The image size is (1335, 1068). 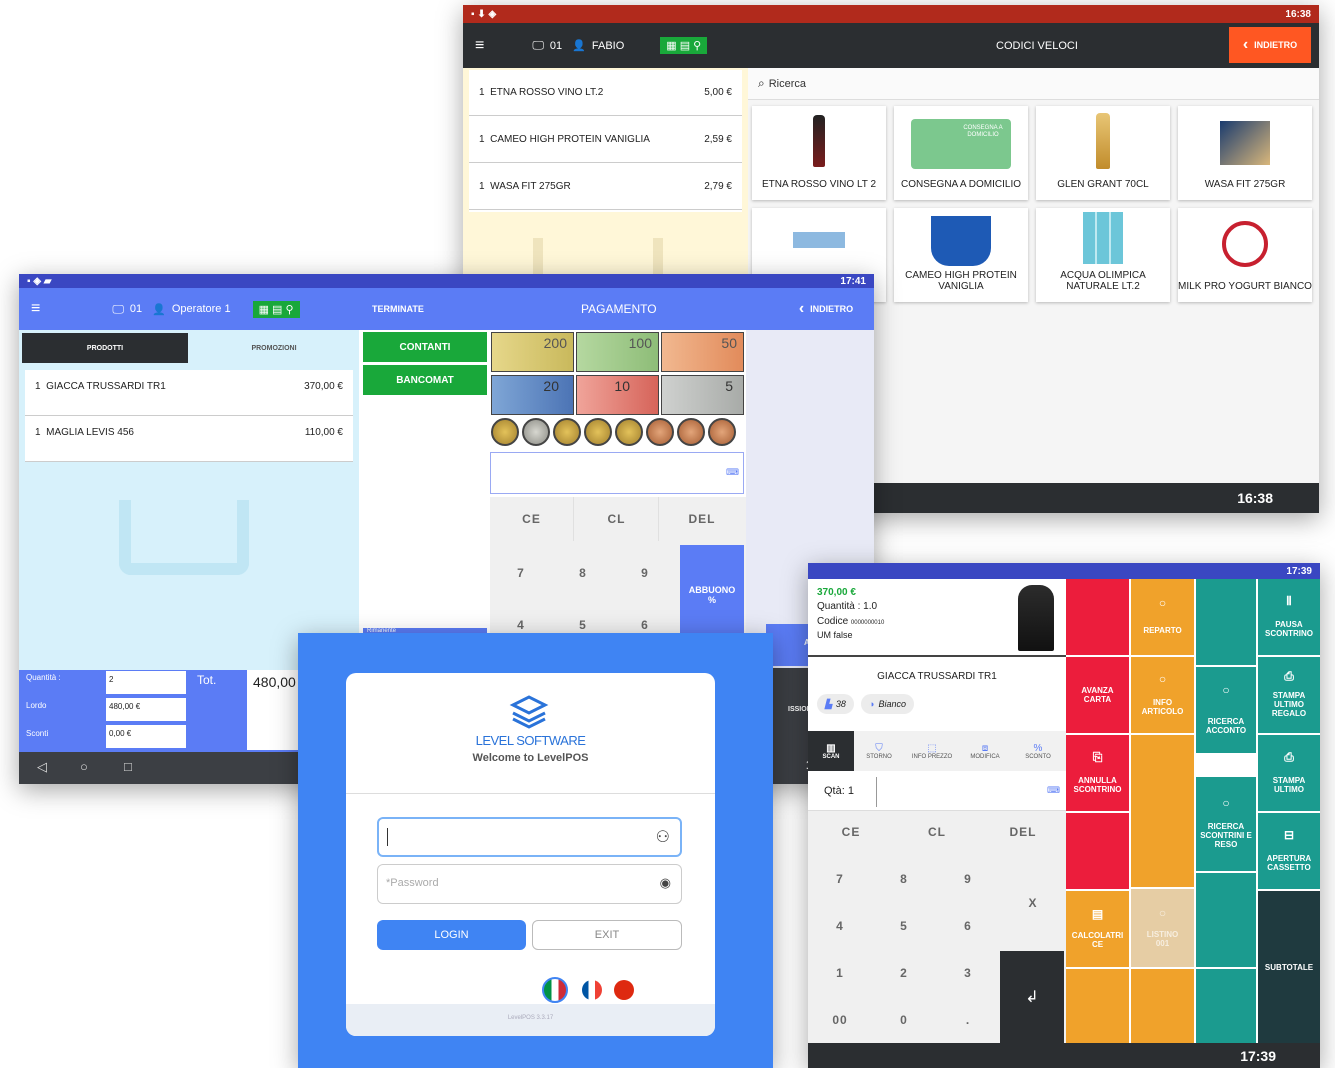 I want to click on key-1: 1, so click(x=840, y=973).